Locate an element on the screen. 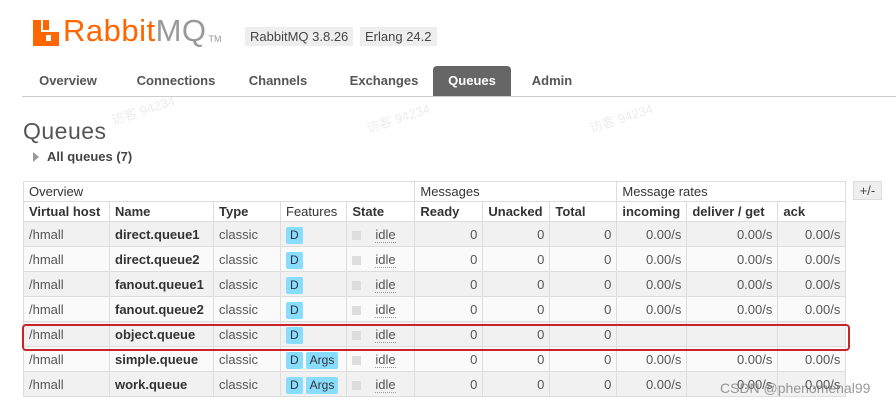 The width and height of the screenshot is (896, 405). all-queues-toggle: All queues (7) is located at coordinates (82, 156).